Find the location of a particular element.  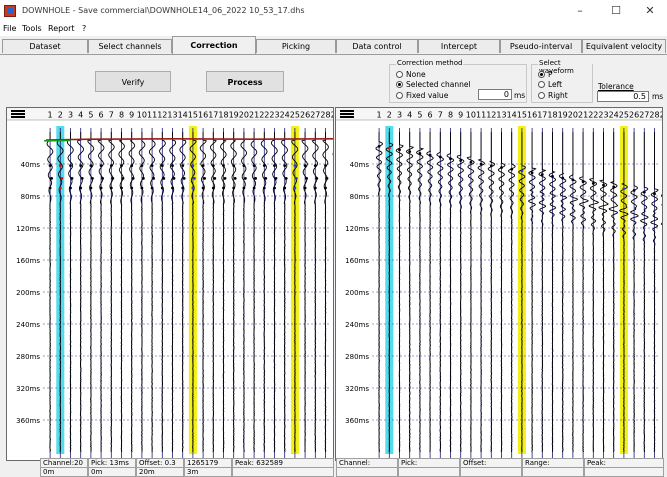

radio-right: Right is located at coordinates (553, 95).